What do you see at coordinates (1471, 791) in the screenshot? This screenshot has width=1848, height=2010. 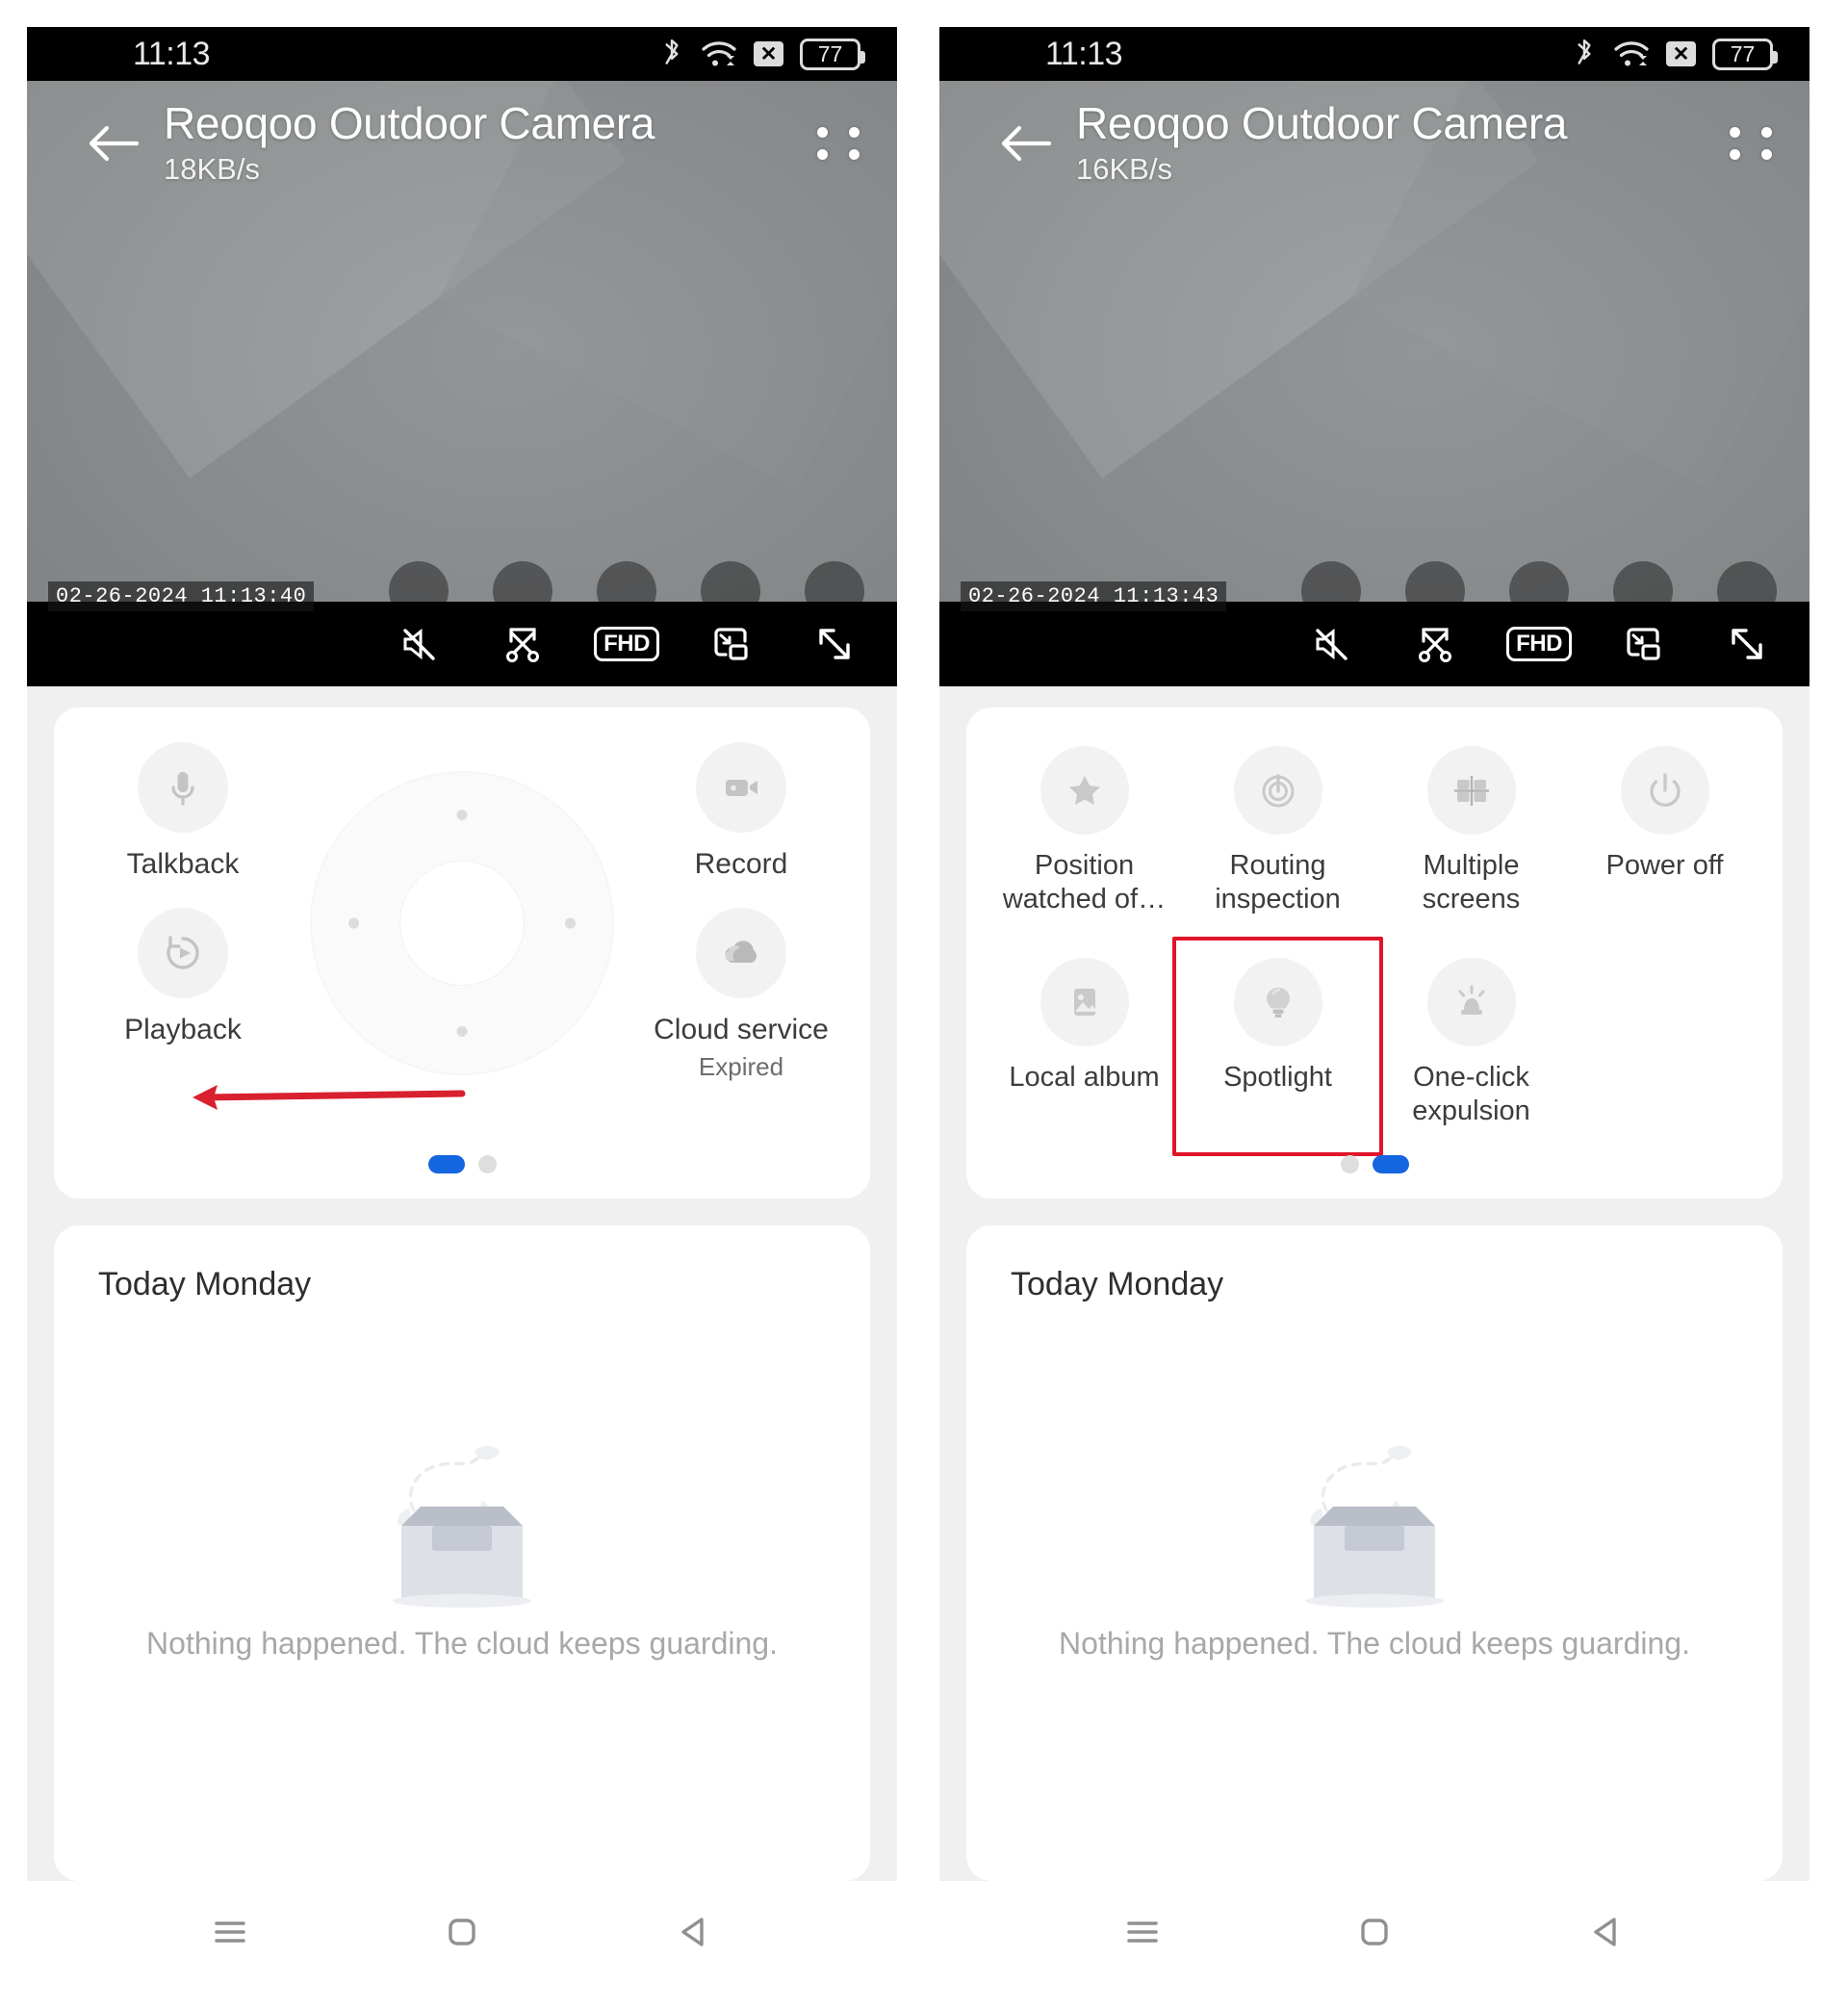 I see `multi-screen-grid-icon` at bounding box center [1471, 791].